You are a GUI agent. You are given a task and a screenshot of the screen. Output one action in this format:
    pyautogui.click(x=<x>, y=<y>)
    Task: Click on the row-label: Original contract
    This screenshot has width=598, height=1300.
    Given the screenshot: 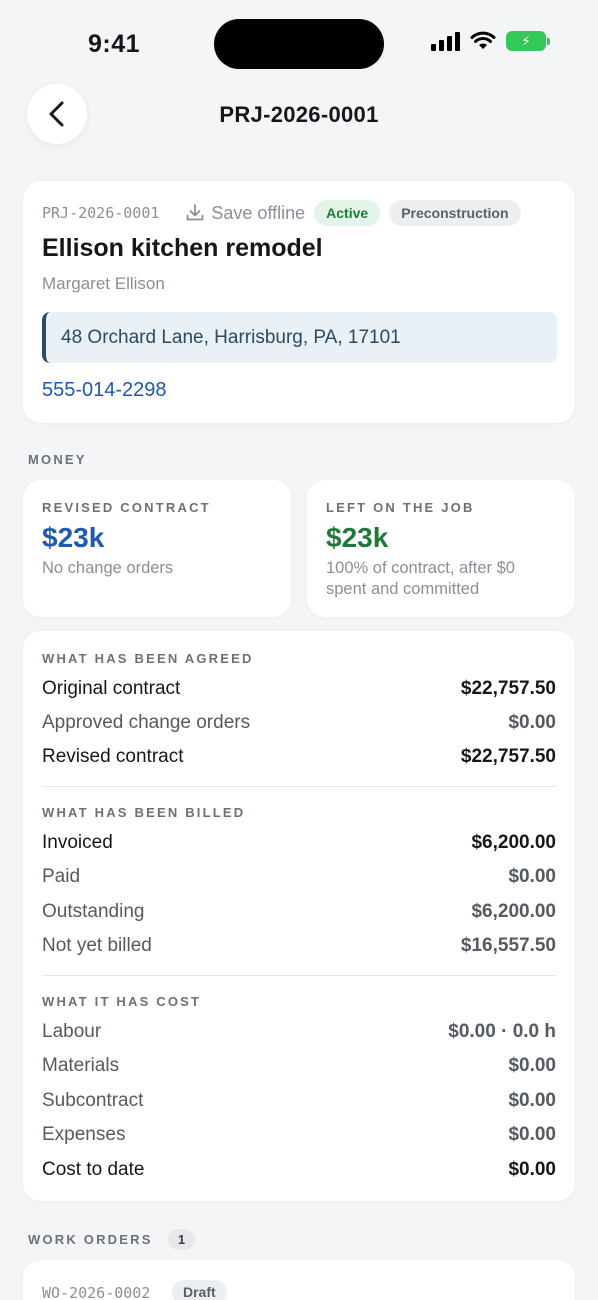 What is the action you would take?
    pyautogui.click(x=111, y=688)
    